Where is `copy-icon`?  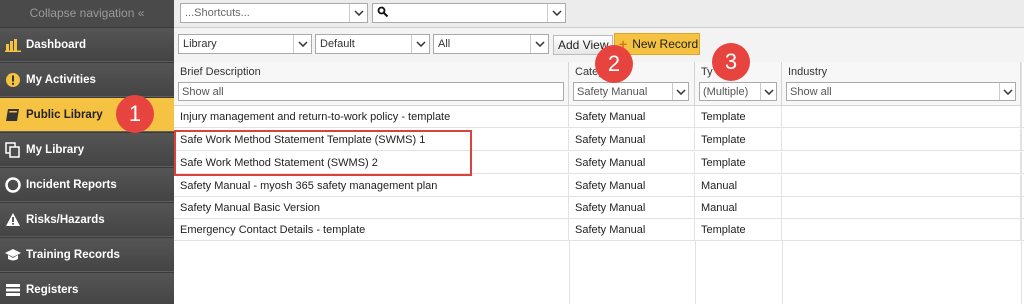
copy-icon is located at coordinates (13, 150).